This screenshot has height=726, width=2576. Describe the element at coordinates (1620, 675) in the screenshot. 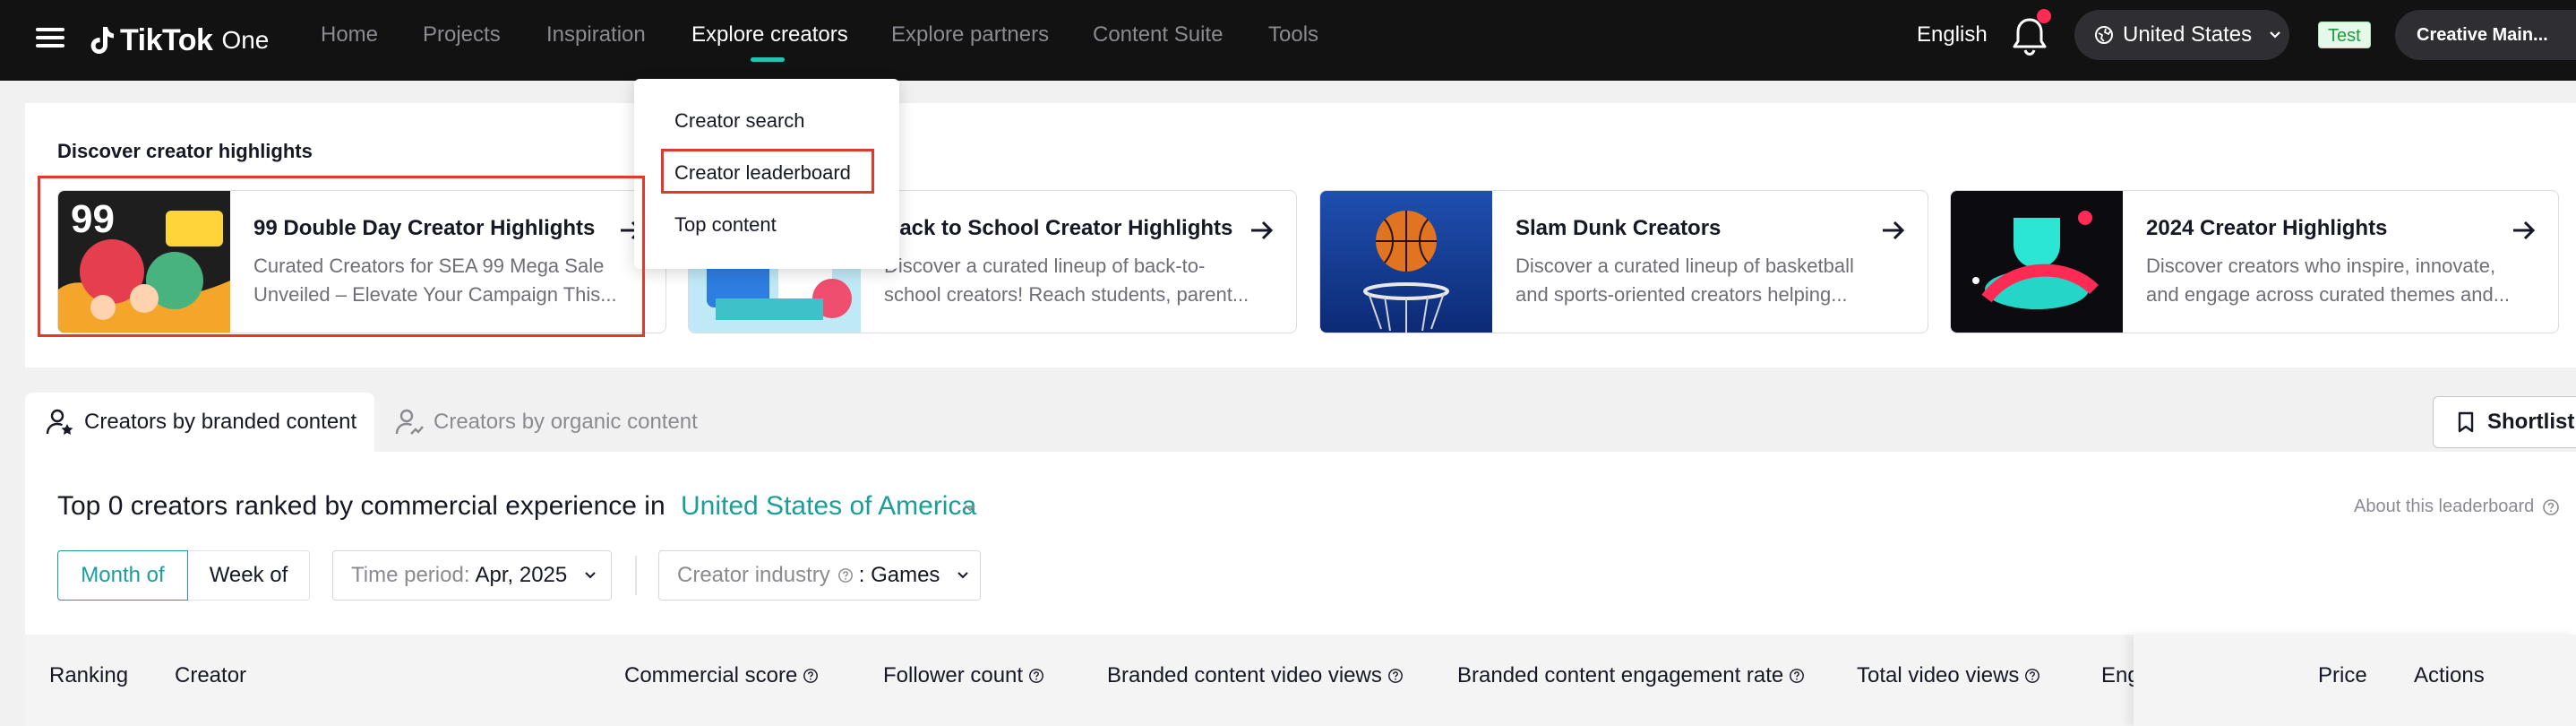

I see `col-branded-engagement-rate-label: Branded content engagement rate` at that location.